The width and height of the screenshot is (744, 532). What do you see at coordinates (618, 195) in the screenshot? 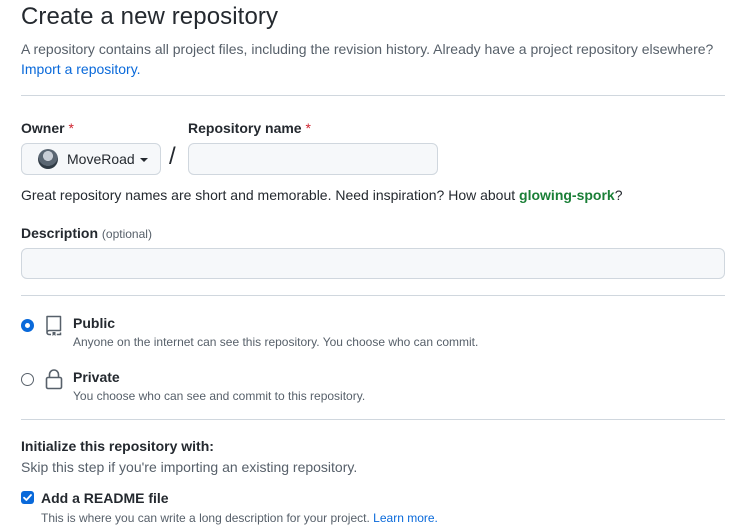
I see `hint-suffix: ?` at bounding box center [618, 195].